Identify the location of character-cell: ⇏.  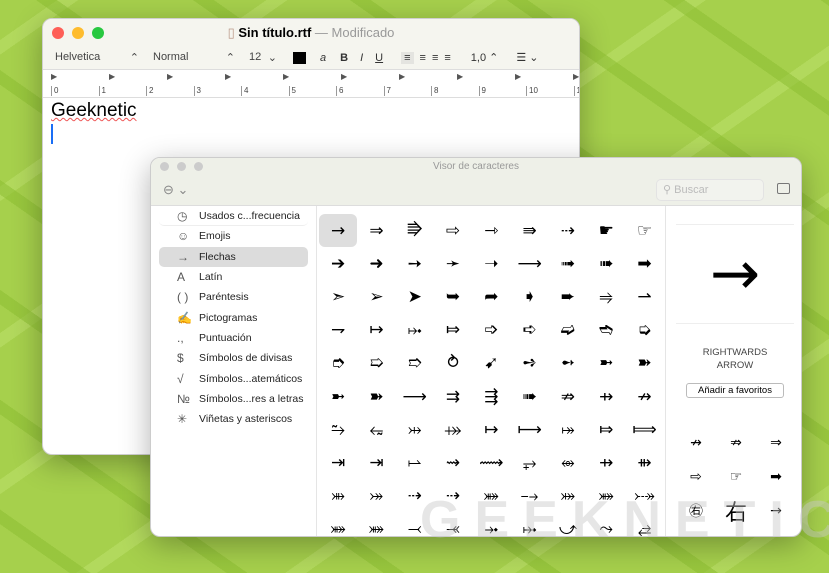
(568, 396).